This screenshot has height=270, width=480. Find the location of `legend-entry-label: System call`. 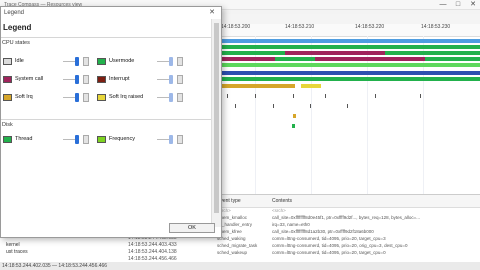

legend-entry-label: System call is located at coordinates (29, 79).